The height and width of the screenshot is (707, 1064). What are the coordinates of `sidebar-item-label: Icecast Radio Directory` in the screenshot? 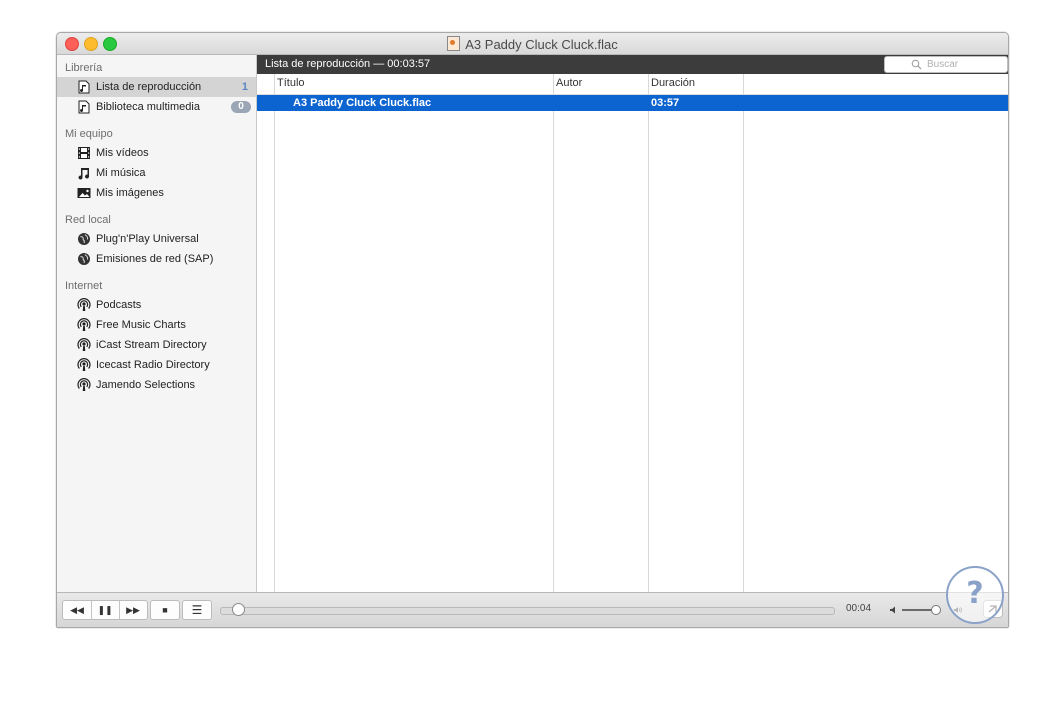 It's located at (153, 365).